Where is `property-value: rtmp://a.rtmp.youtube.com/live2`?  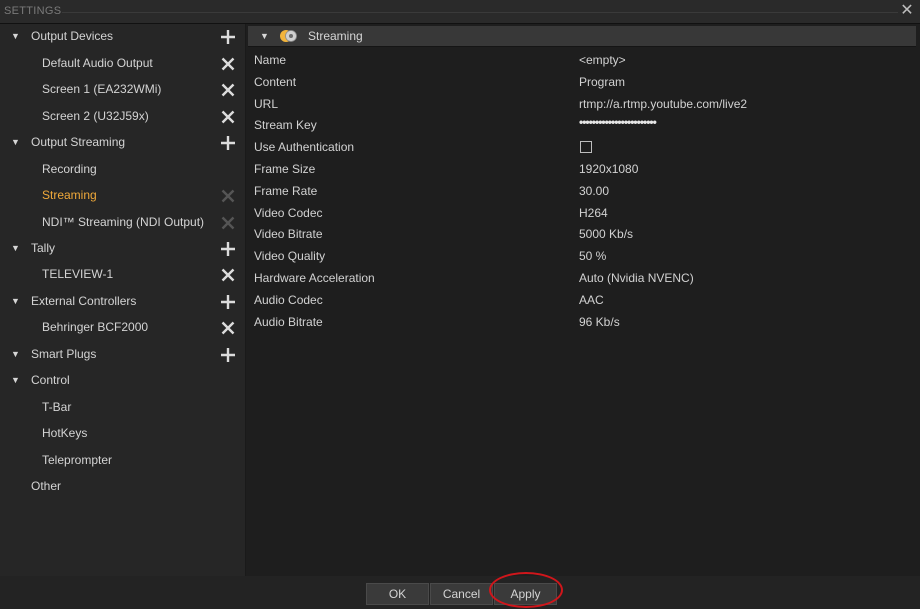
property-value: rtmp://a.rtmp.youtube.com/live2 is located at coordinates (663, 104).